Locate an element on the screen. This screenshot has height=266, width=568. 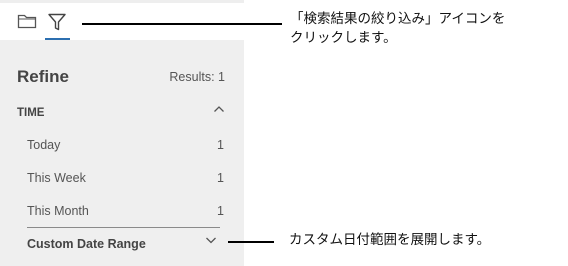
callout-filter-line1: 「検索結果の絞り込み」アイコンを is located at coordinates (398, 19).